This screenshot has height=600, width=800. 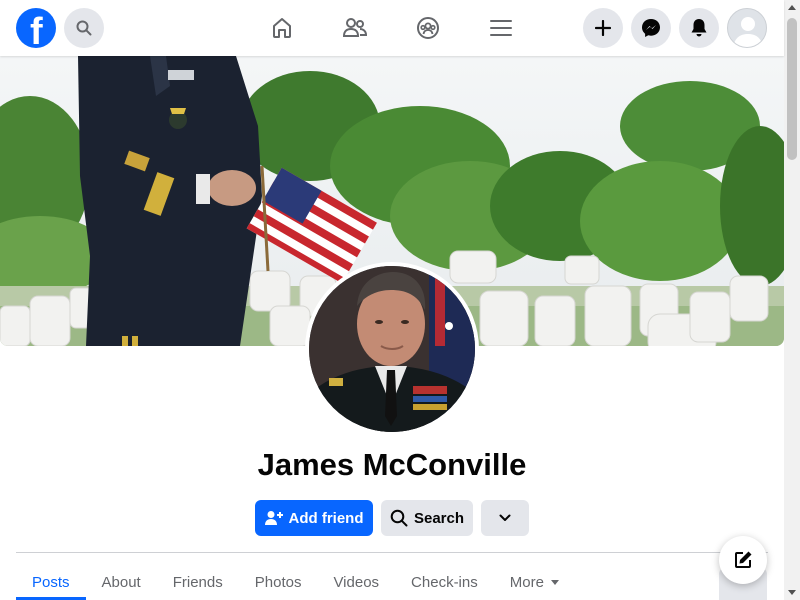 What do you see at coordinates (748, 32) in the screenshot?
I see `avatar-silhouette-icon` at bounding box center [748, 32].